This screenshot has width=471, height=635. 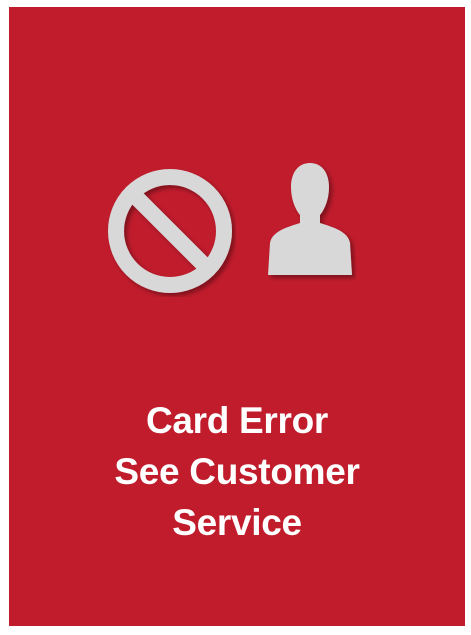 What do you see at coordinates (237, 522) in the screenshot?
I see `message-line-3: Service` at bounding box center [237, 522].